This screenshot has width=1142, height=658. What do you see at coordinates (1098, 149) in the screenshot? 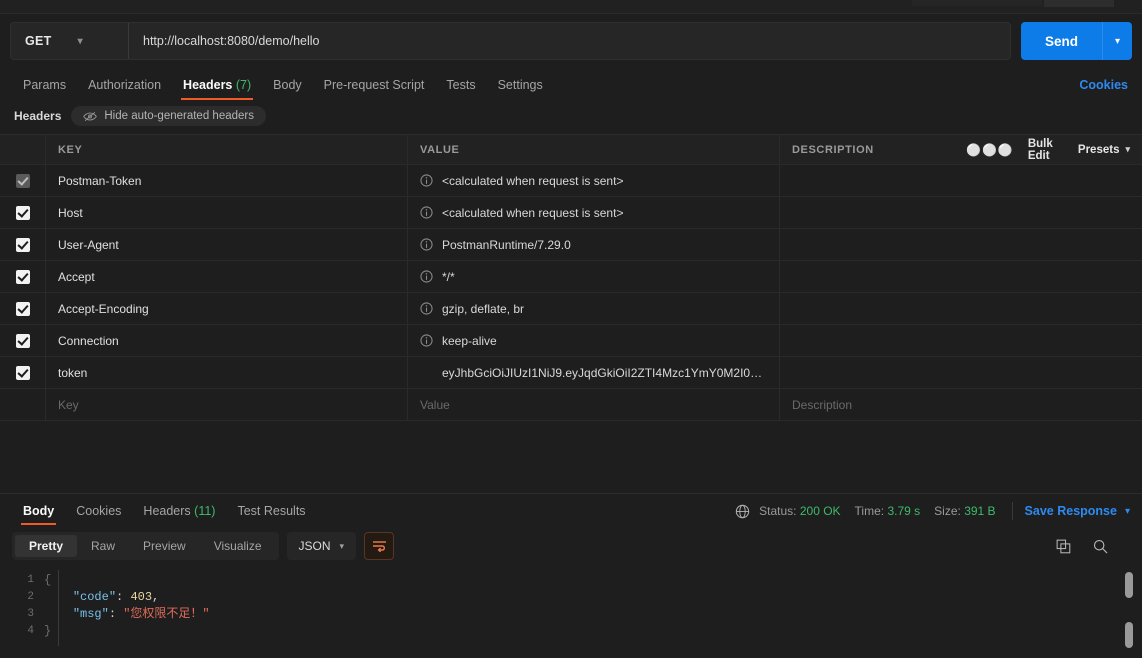
I see `presets-label: Presets` at bounding box center [1098, 149].